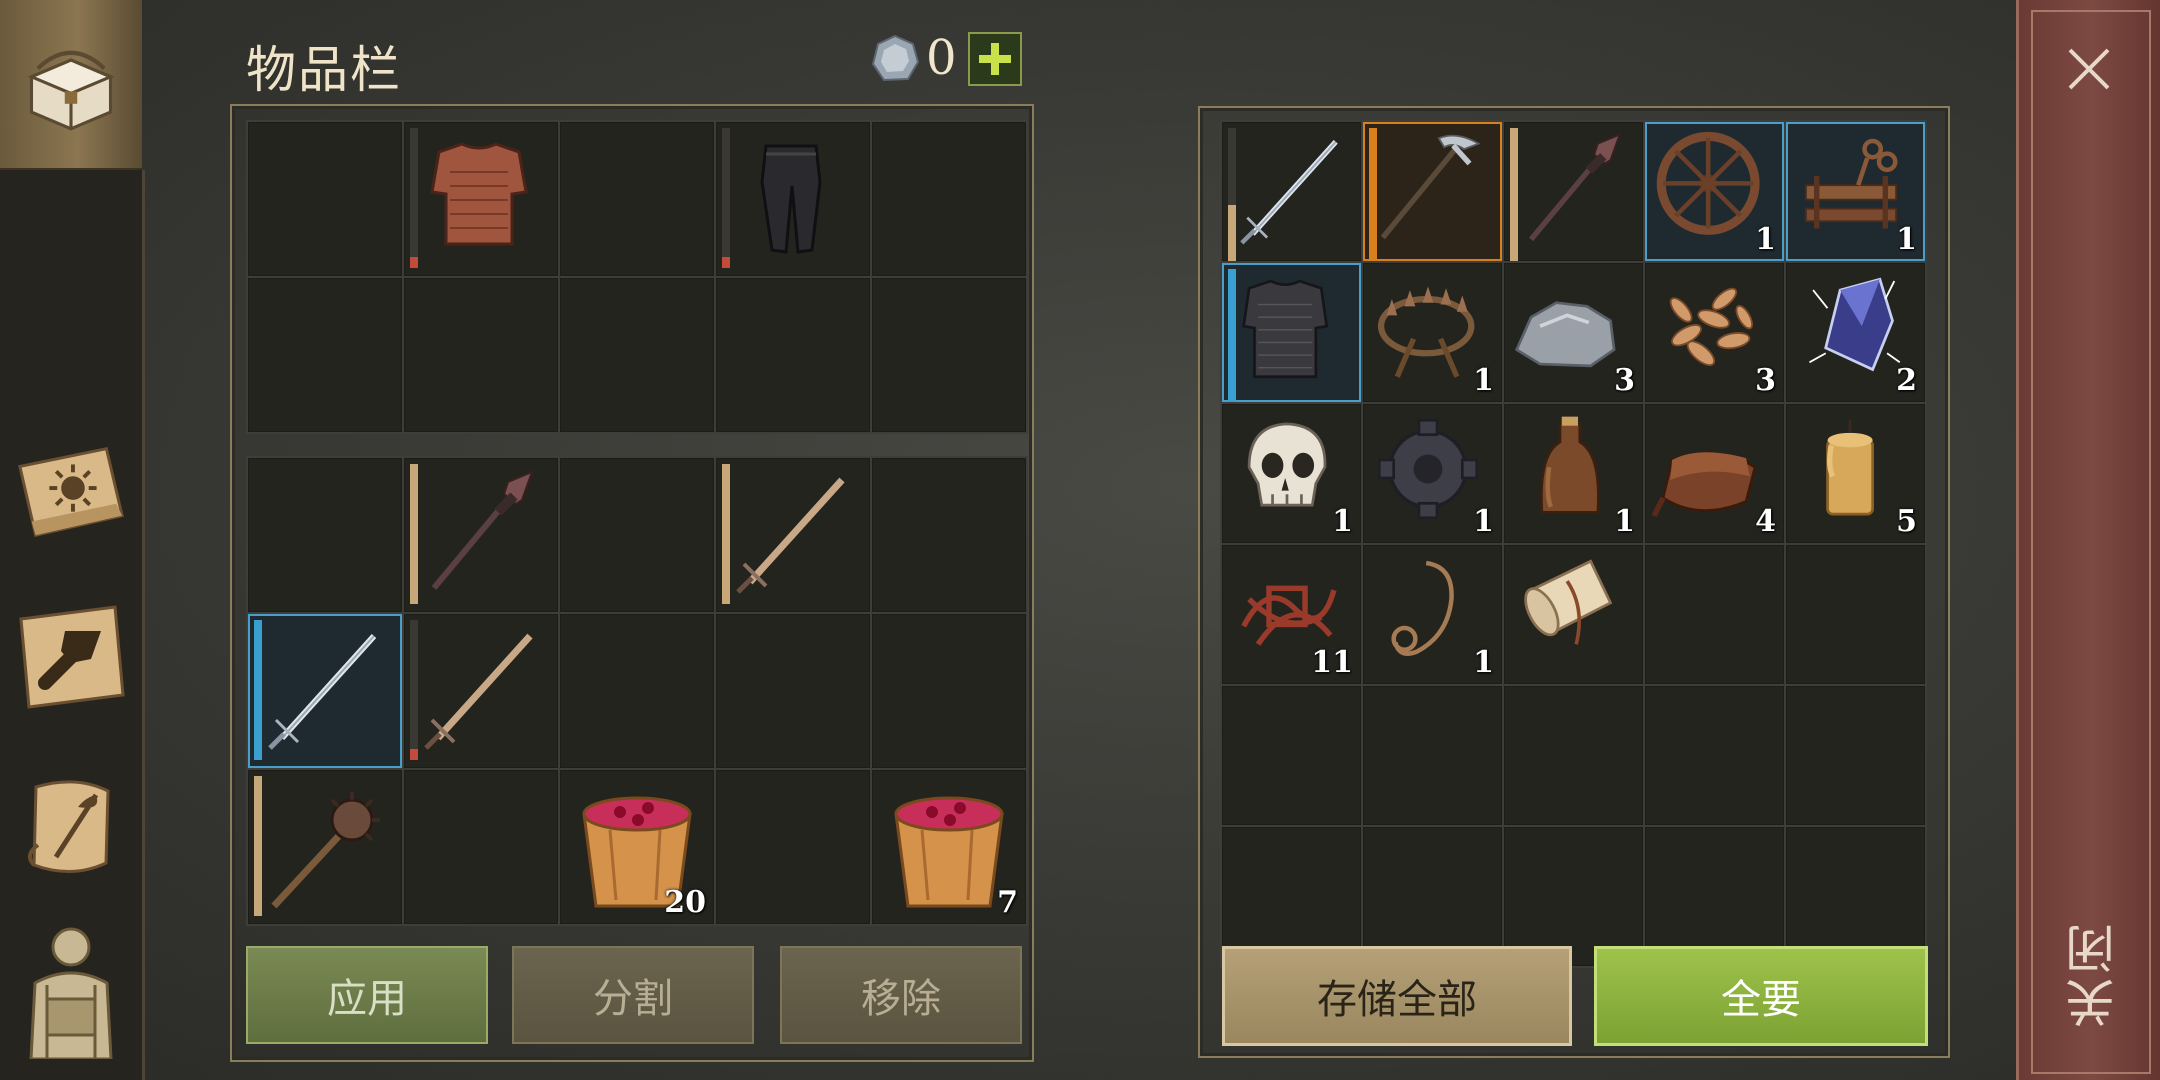 This screenshot has height=1080, width=2160. I want to click on item-slot-mechanism: 1, so click(1855, 191).